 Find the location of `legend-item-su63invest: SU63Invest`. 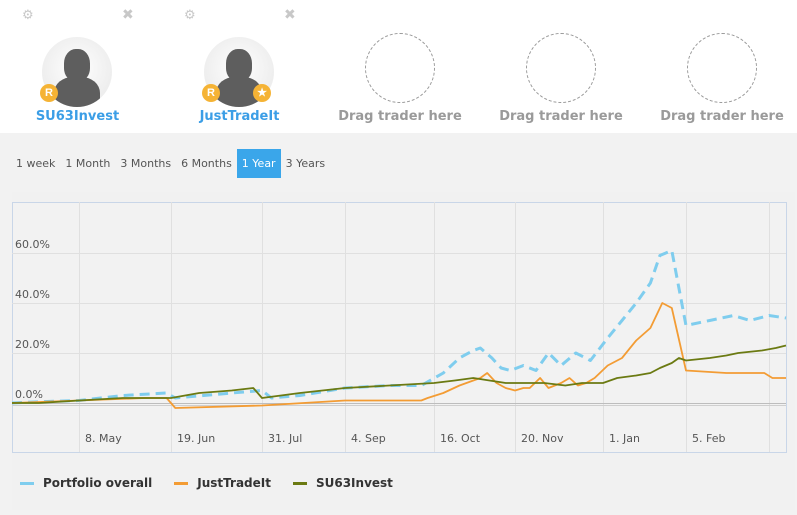

legend-item-su63invest: SU63Invest is located at coordinates (342, 483).